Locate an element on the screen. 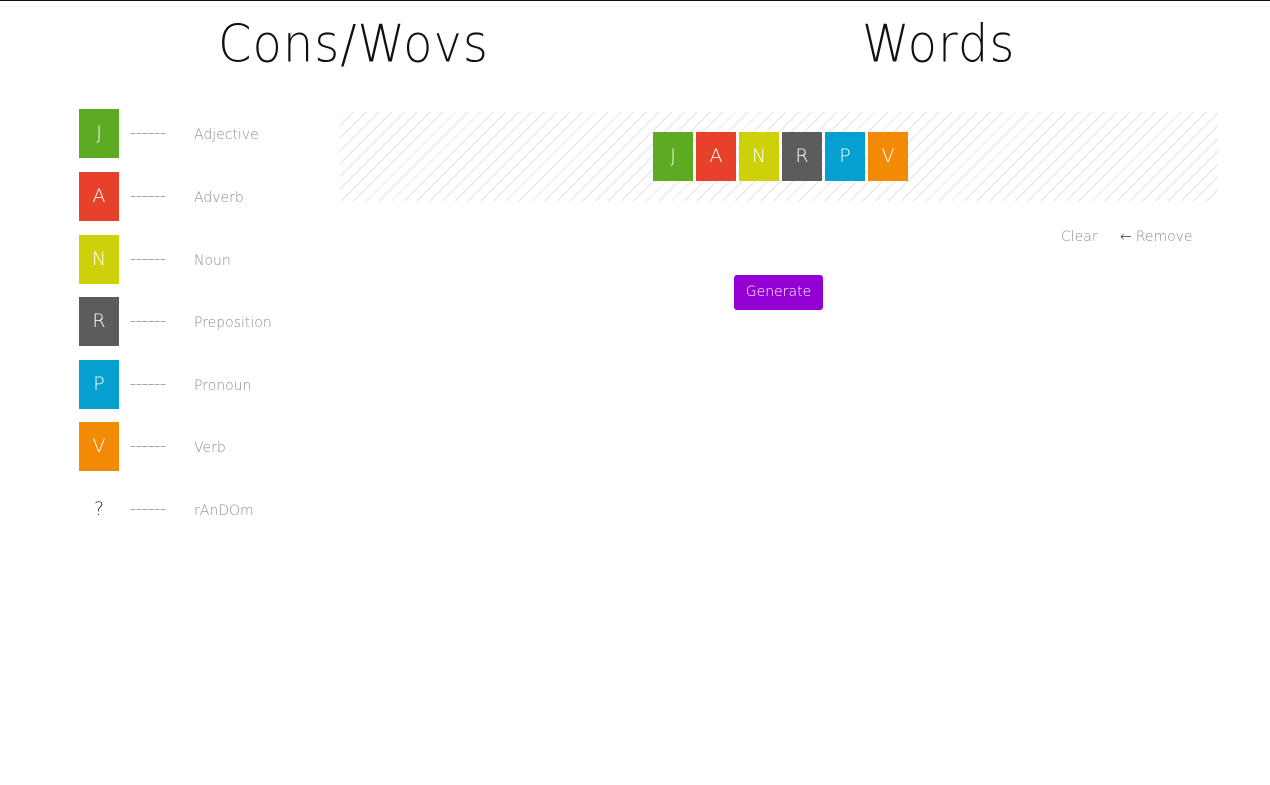  remove-label: Remove is located at coordinates (1164, 237).